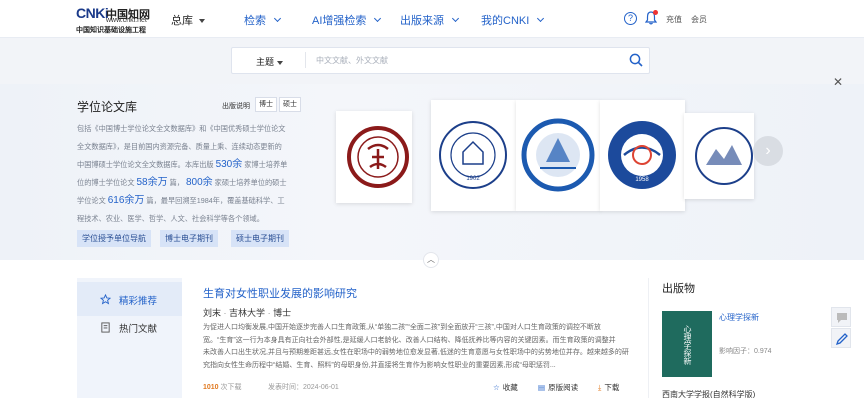  I want to click on banner-title: 学位论文库, so click(107, 107).